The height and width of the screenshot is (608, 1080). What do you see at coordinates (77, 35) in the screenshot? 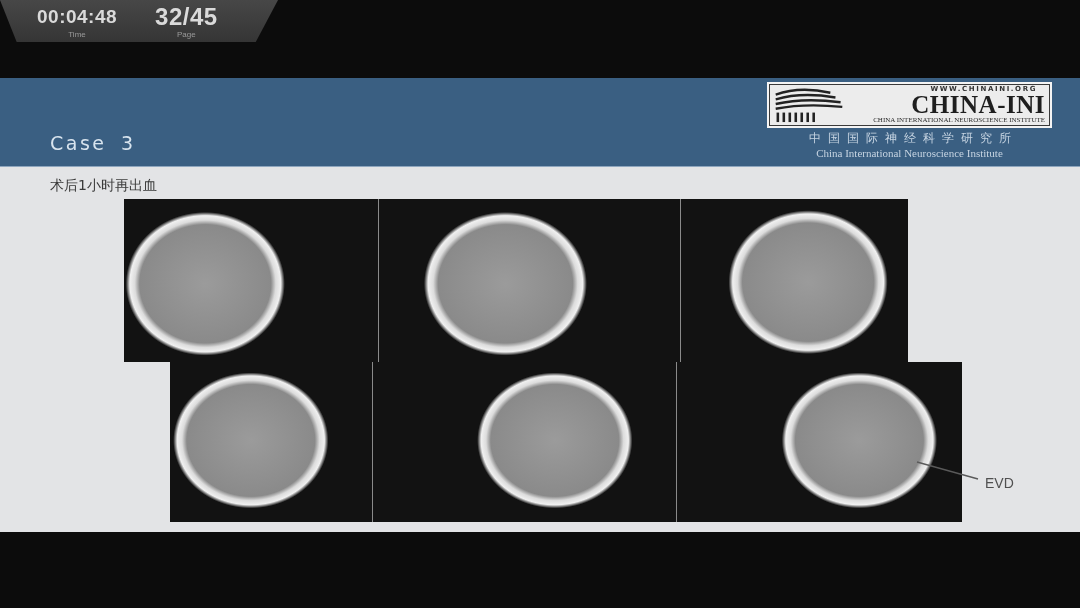
I see `time-label: Time` at bounding box center [77, 35].